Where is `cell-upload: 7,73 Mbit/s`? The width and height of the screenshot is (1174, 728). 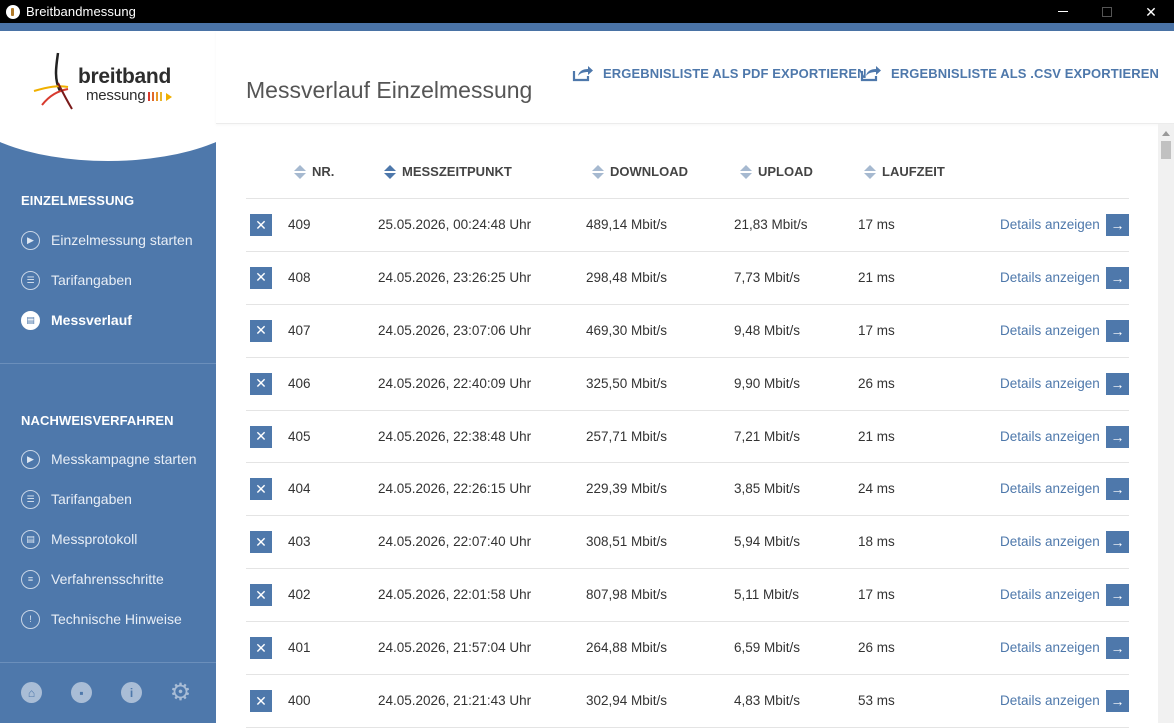
cell-upload: 7,73 Mbit/s is located at coordinates (767, 277).